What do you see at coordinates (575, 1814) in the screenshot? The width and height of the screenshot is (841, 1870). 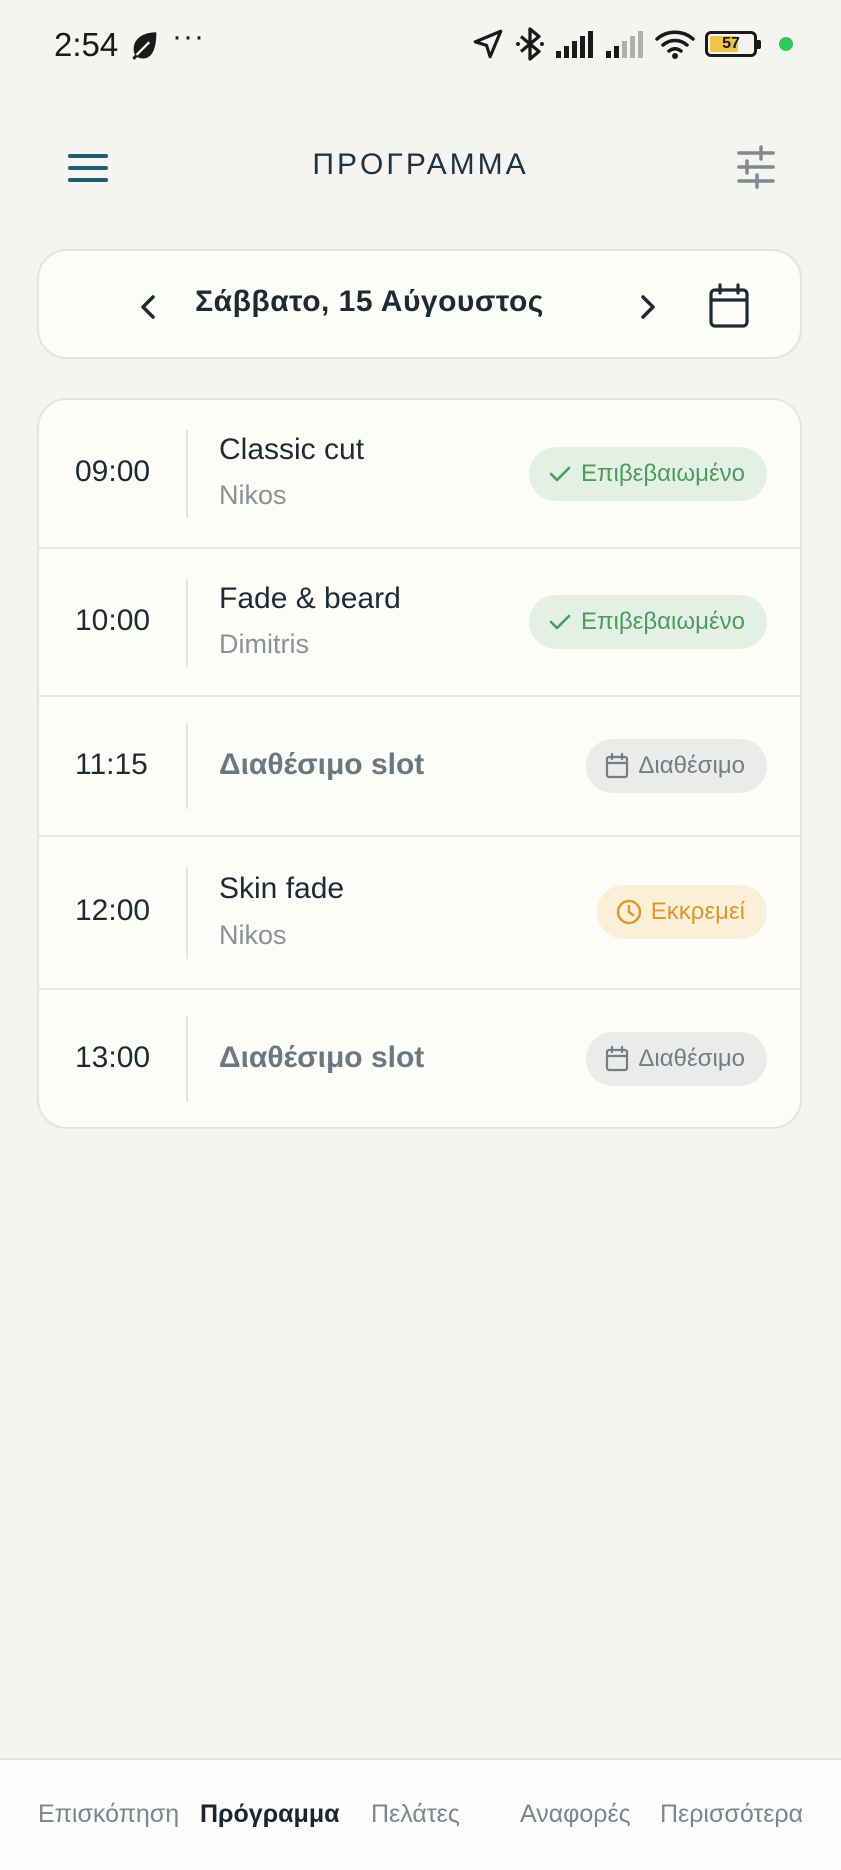 I see `nav-tab-reports: Αναφορές` at bounding box center [575, 1814].